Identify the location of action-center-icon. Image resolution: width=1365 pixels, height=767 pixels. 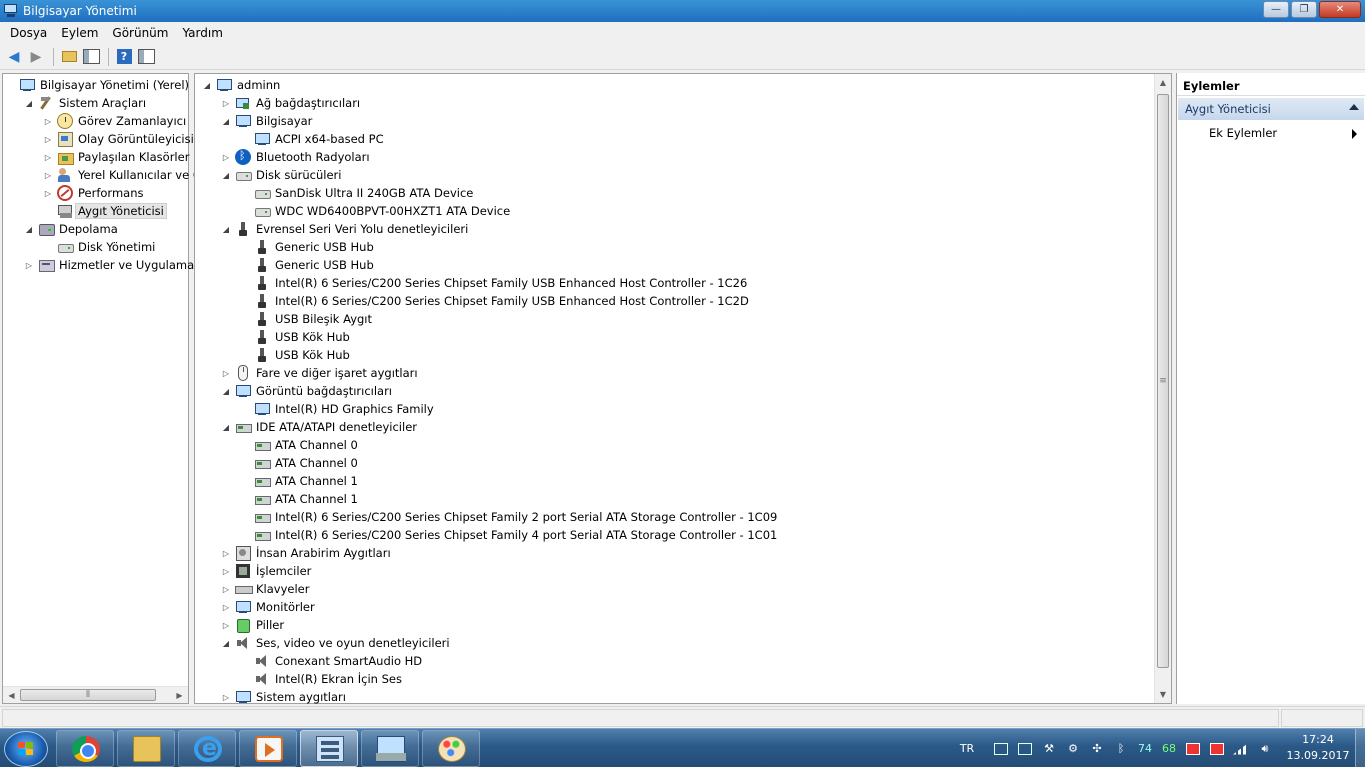
(1193, 749).